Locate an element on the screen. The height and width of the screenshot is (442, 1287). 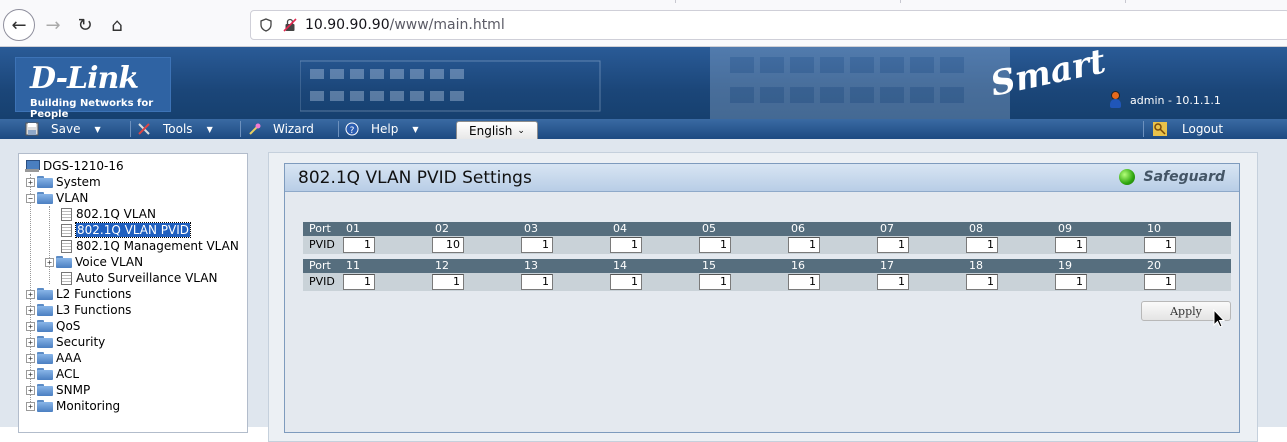
port-number: 12 is located at coordinates (442, 265).